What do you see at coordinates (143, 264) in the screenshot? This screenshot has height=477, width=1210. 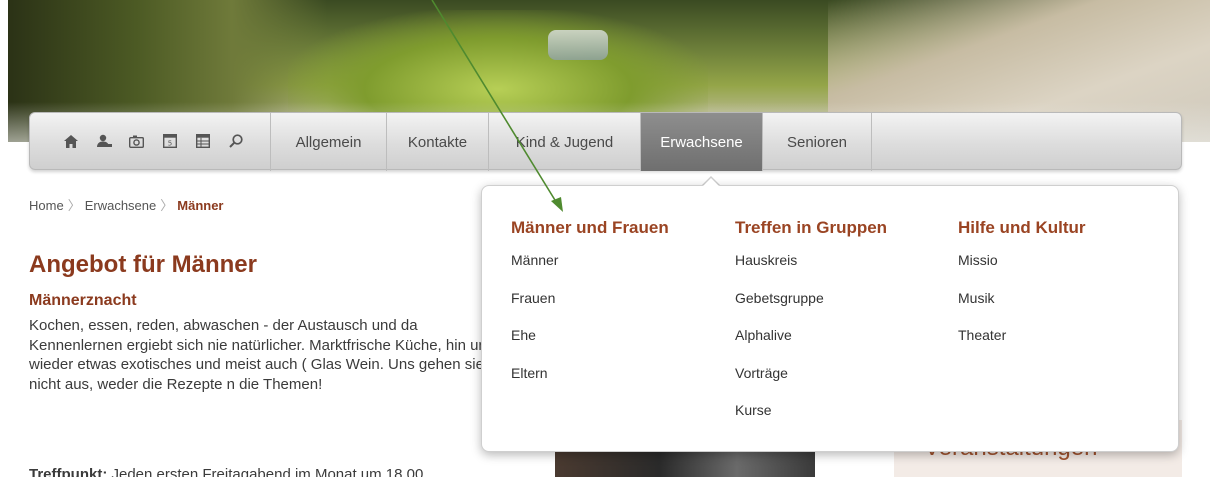 I see `page-title: Angebot für Männer` at bounding box center [143, 264].